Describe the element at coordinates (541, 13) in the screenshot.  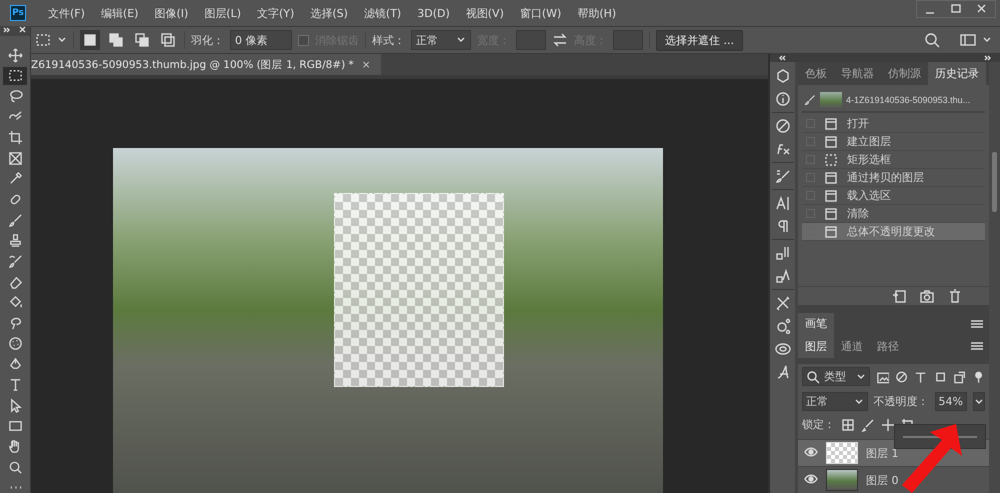
I see `menu-item: 窗口(W)` at that location.